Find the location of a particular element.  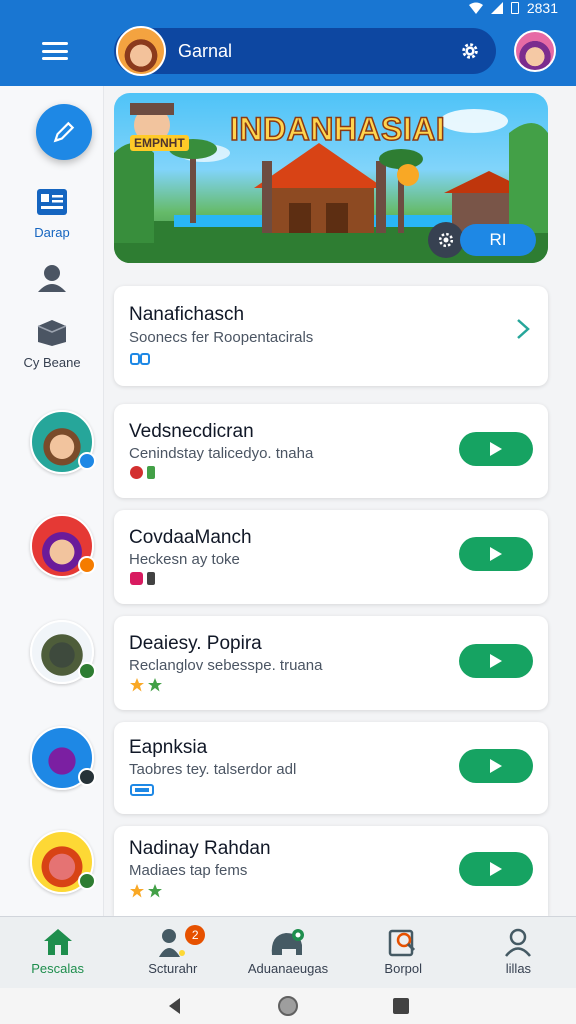

id-card-icon is located at coordinates (52, 202).